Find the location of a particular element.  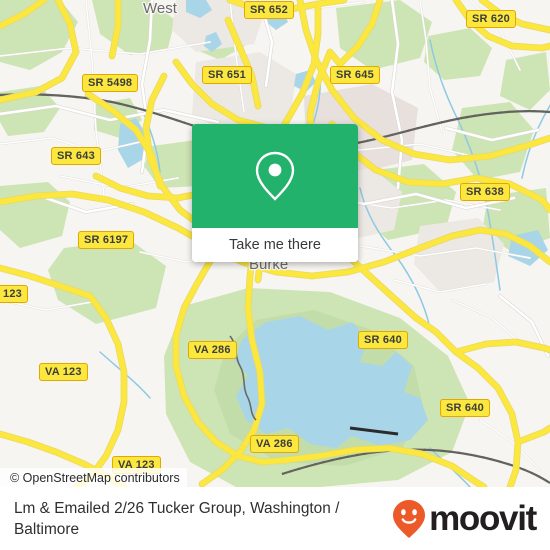

route-shield-sr-5498: SR 5498 is located at coordinates (110, 83).